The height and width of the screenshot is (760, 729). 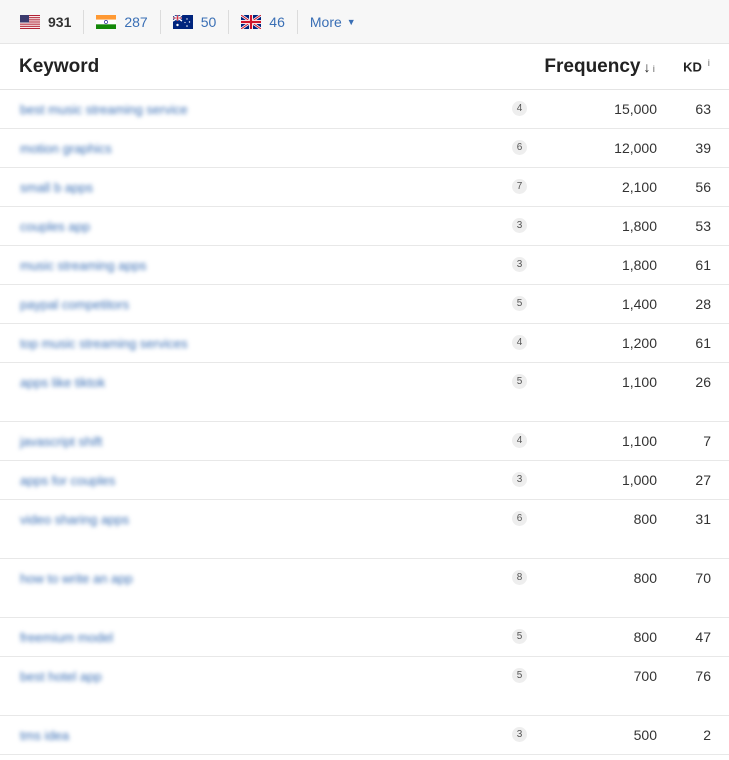 What do you see at coordinates (703, 519) in the screenshot?
I see `kd-value: 31` at bounding box center [703, 519].